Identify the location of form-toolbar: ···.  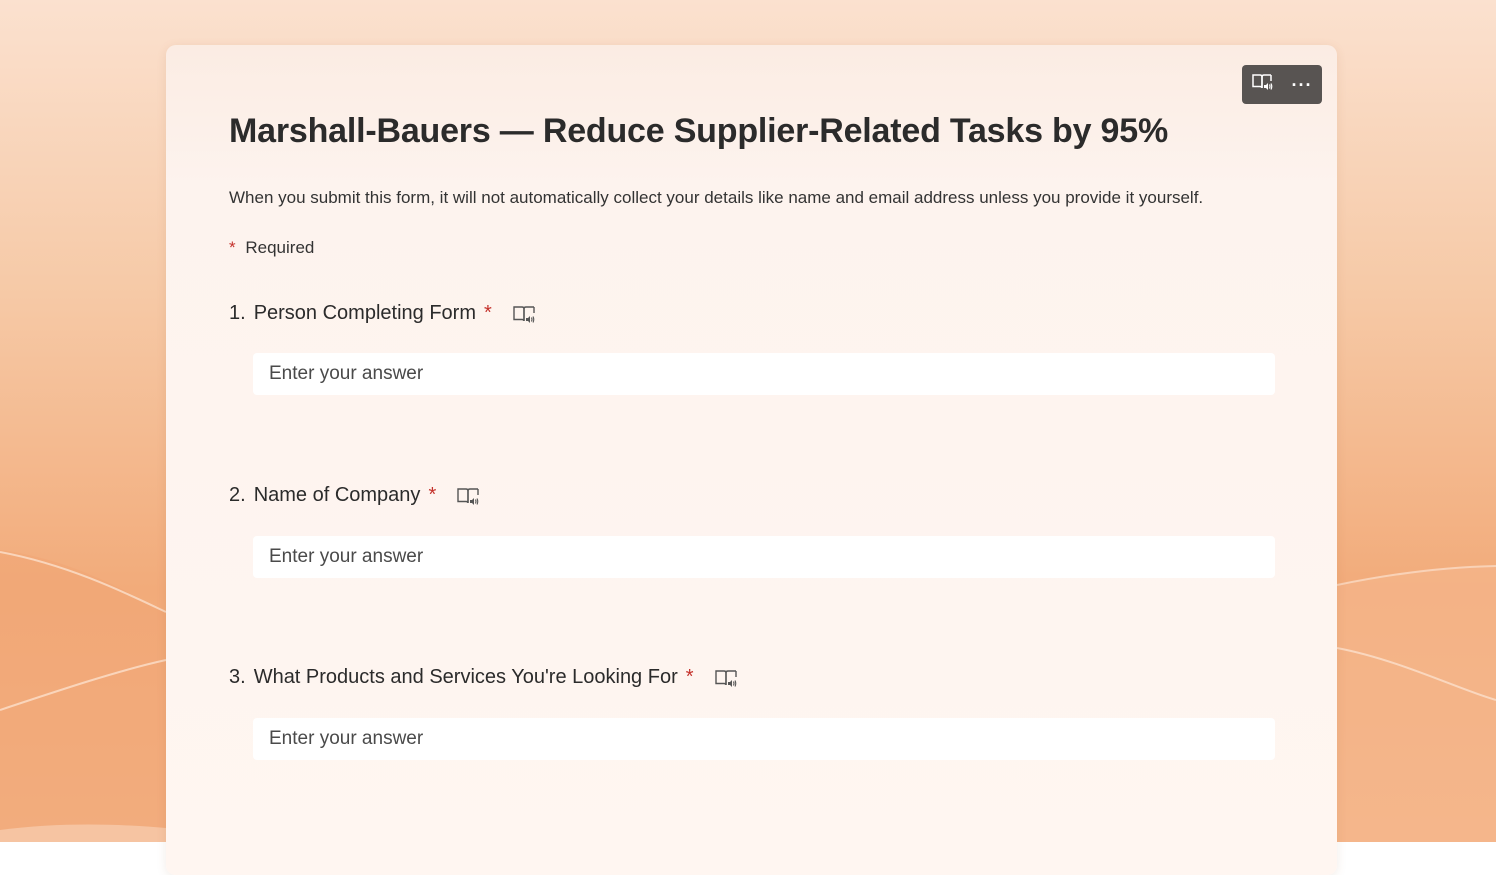
(1282, 84).